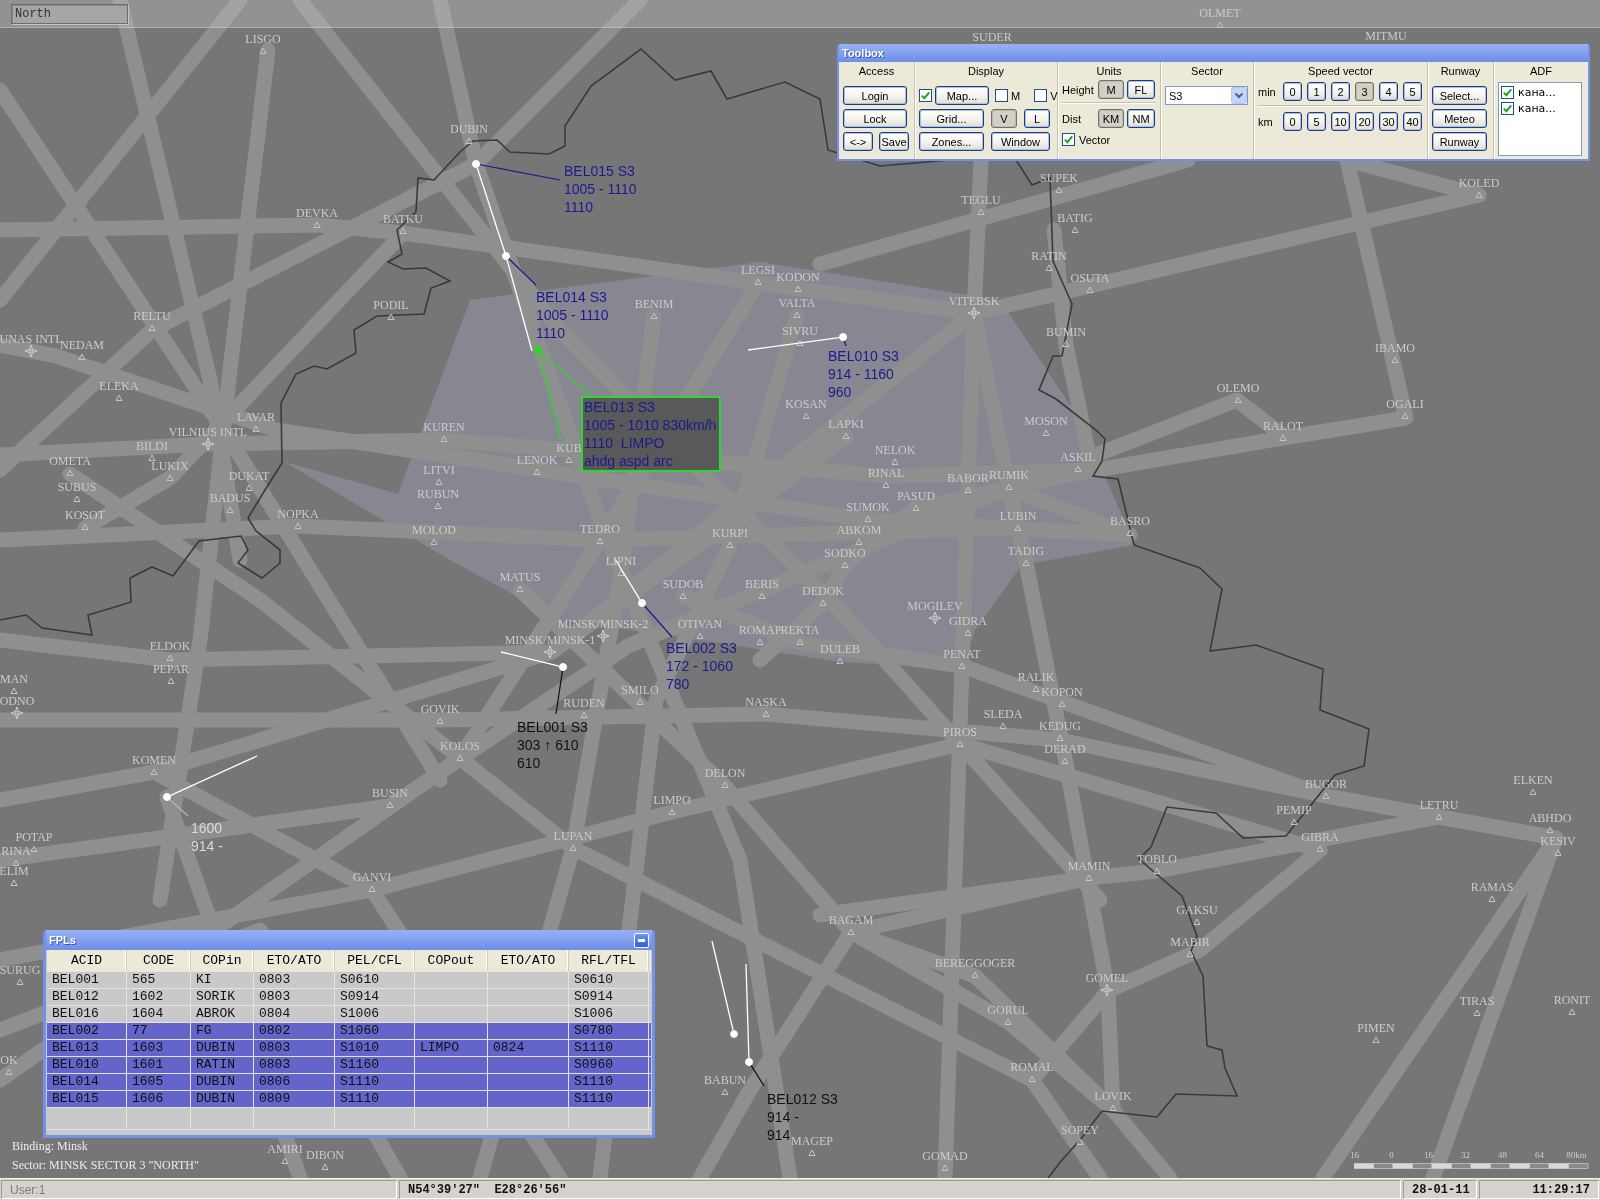 The image size is (1600, 1200). I want to click on waypoint-label: RELTU, so click(152, 316).